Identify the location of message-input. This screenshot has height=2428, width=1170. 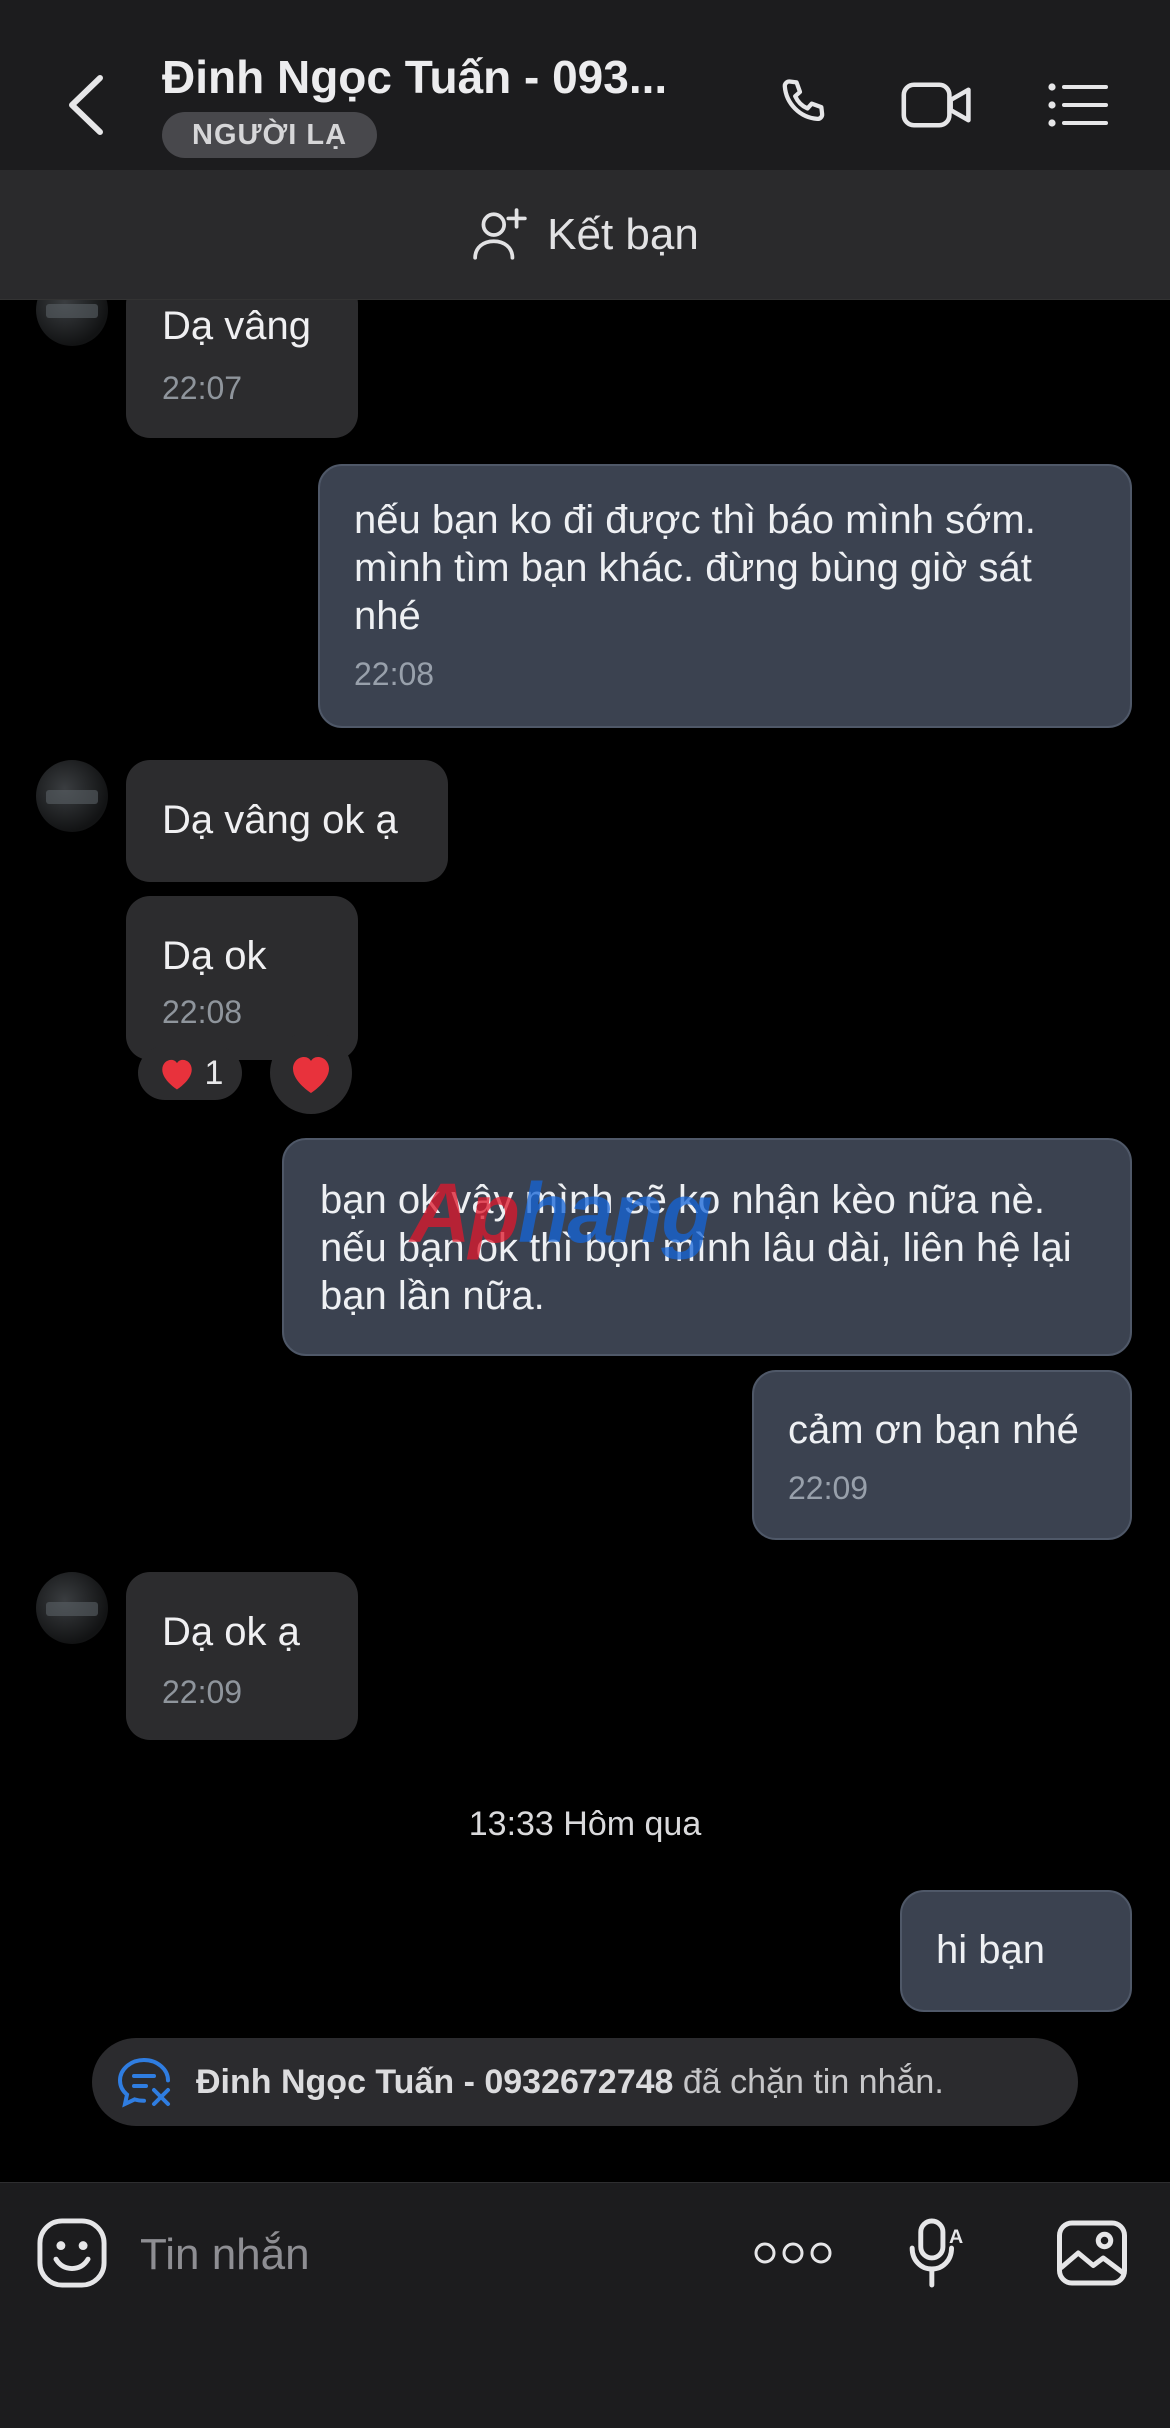
(420, 2255).